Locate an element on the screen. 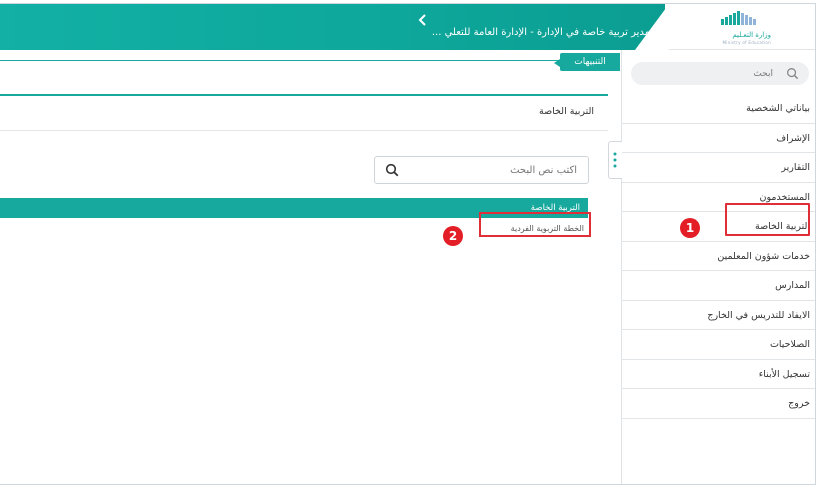 The height and width of the screenshot is (485, 816). content-search-input is located at coordinates (494, 170).